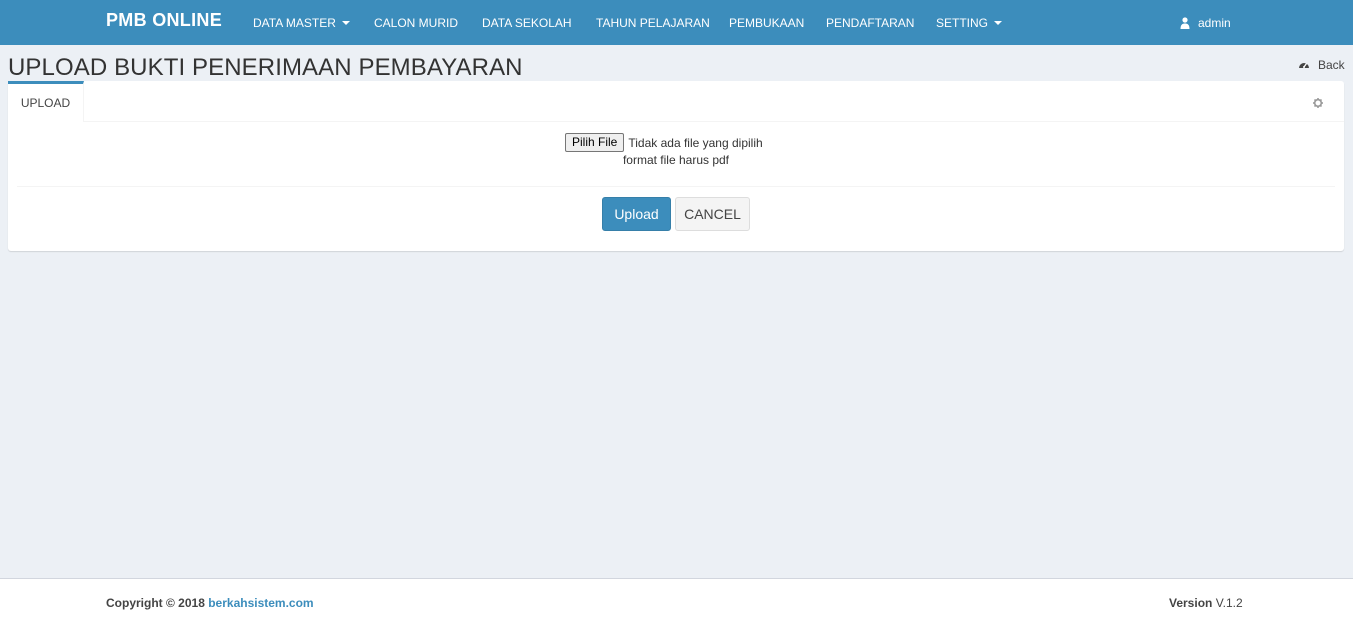 Image resolution: width=1353 pixels, height=618 pixels. I want to click on nav-calon-murid: CALON MURID, so click(416, 22).